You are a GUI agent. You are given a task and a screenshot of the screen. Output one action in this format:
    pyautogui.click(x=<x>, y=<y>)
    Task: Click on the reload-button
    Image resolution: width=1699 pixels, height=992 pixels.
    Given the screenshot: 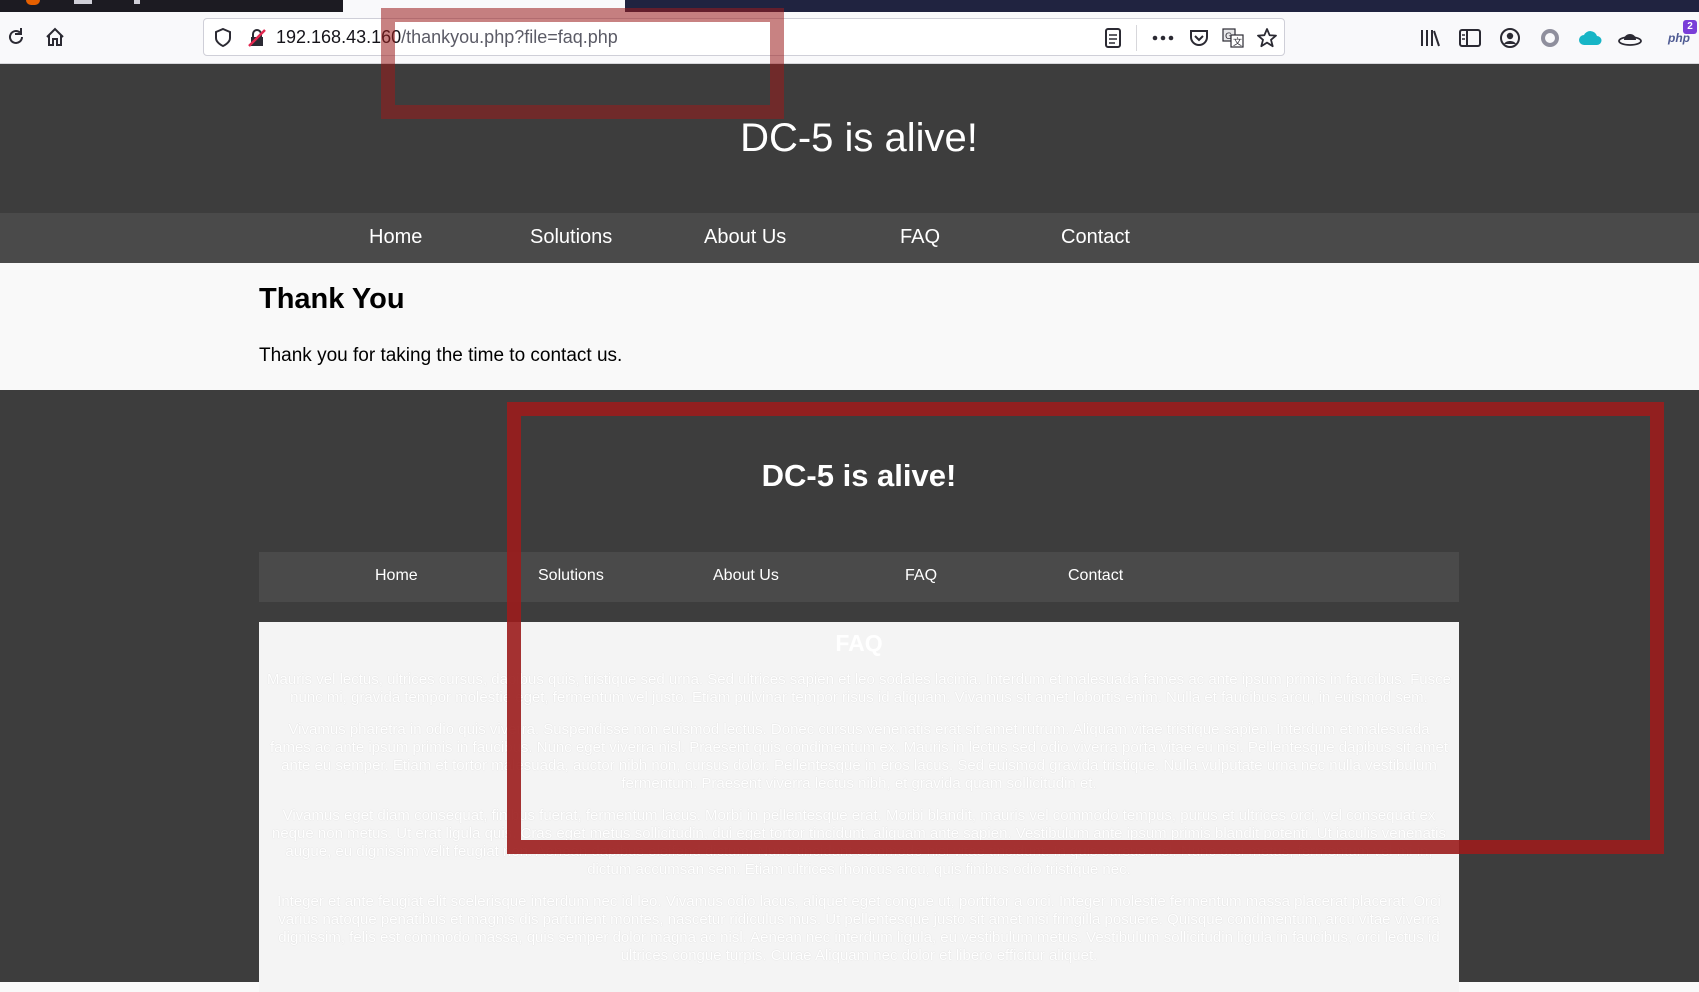 What is the action you would take?
    pyautogui.click(x=16, y=37)
    